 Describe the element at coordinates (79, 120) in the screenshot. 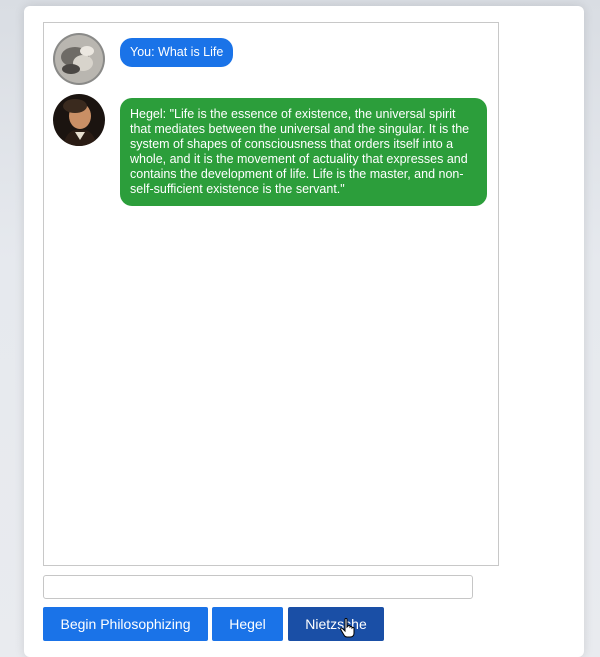

I see `hegel-portrait-icon` at that location.